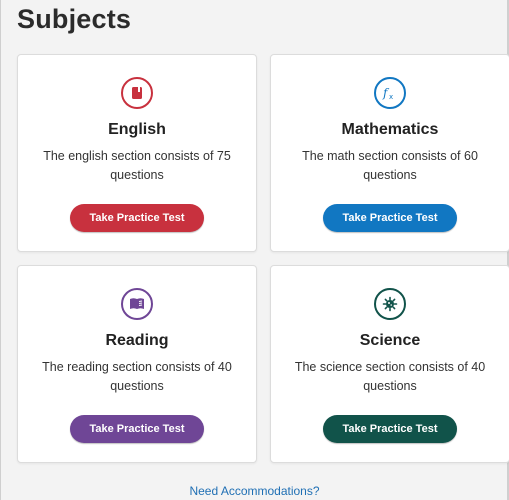 This screenshot has height=500, width=509. I want to click on subject-title: Reading, so click(137, 340).